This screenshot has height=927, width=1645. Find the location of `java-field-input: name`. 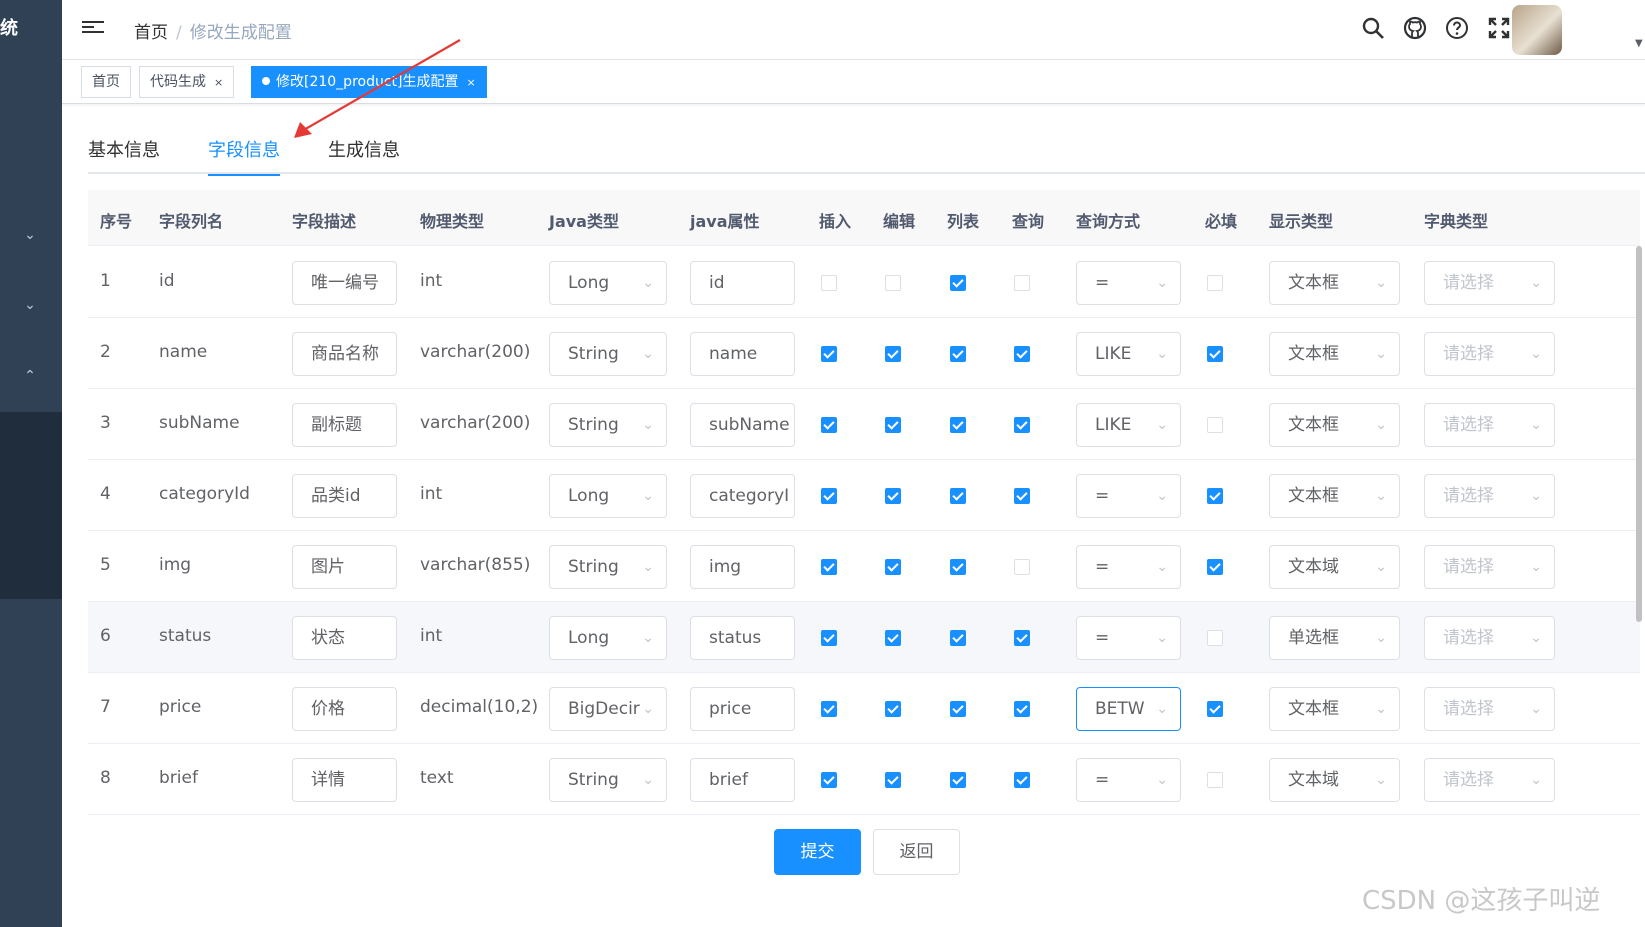

java-field-input: name is located at coordinates (742, 354).